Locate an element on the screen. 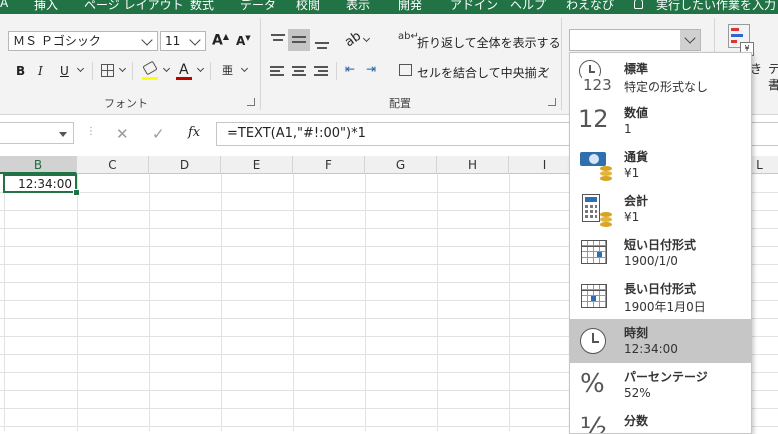 The width and height of the screenshot is (778, 434). fill-color-dropdown-icon is located at coordinates (166, 68).